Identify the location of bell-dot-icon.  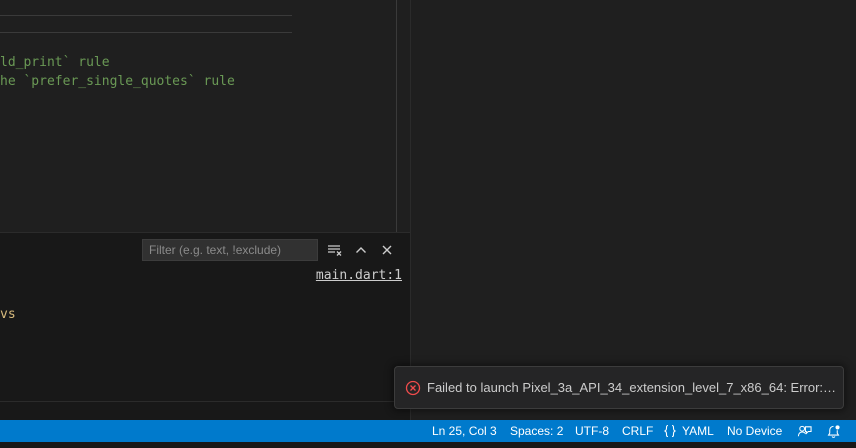
(833, 431).